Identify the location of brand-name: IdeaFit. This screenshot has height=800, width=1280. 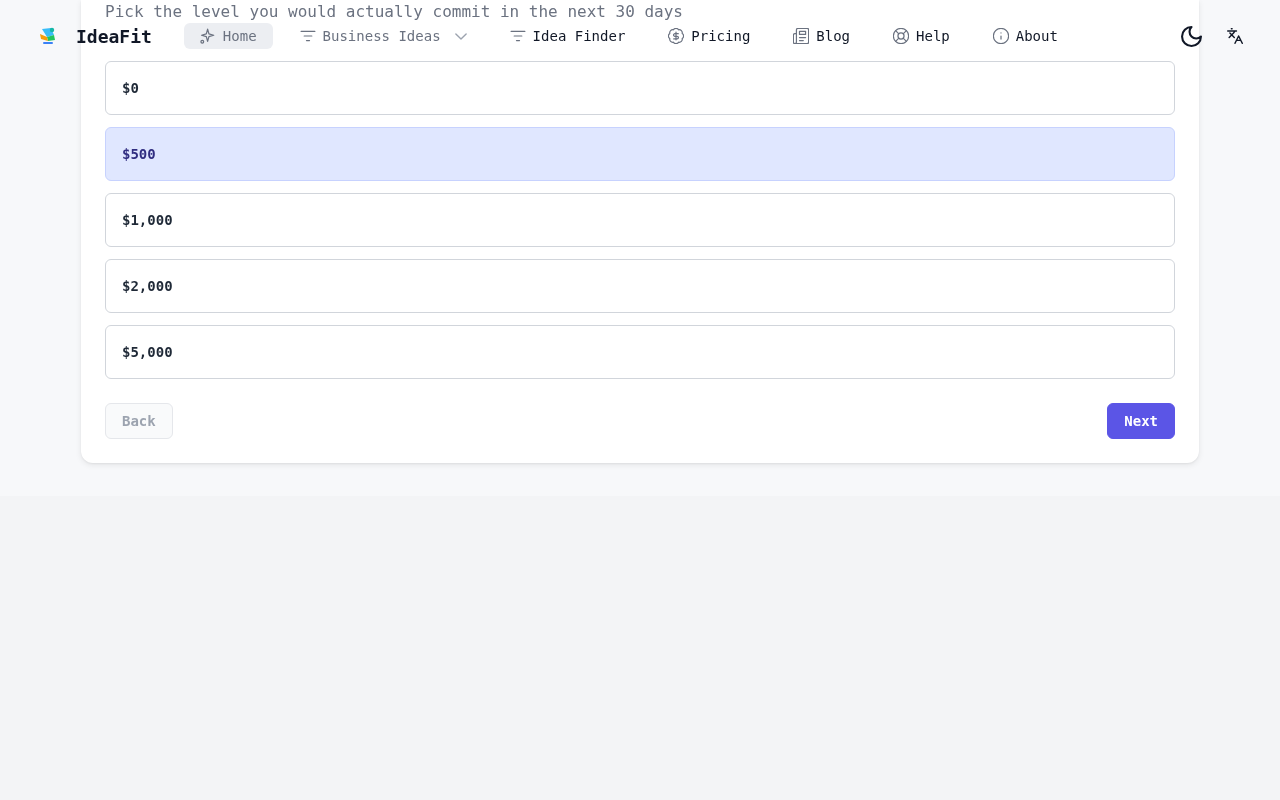
(114, 36).